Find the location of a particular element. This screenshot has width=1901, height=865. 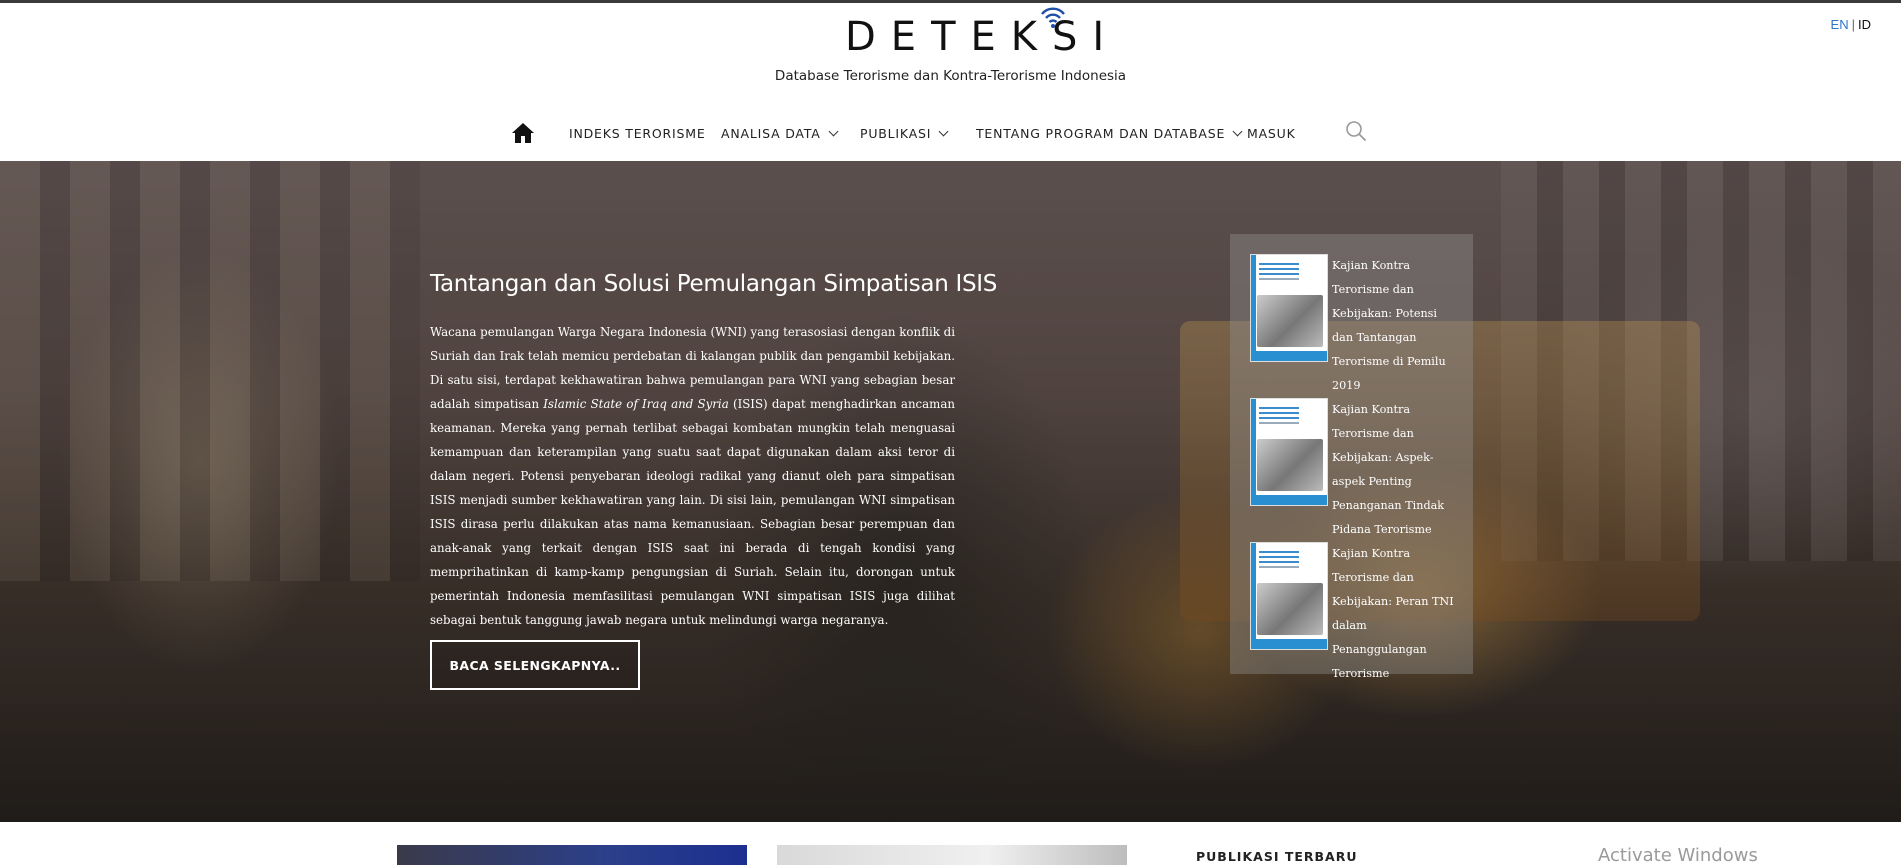

nav-label: PUBLIKASI is located at coordinates (896, 133).